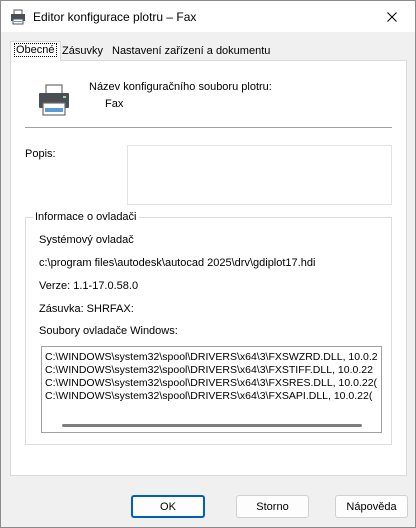 Image resolution: width=416 pixels, height=528 pixels. I want to click on horizontal-scrollbar, so click(212, 425).